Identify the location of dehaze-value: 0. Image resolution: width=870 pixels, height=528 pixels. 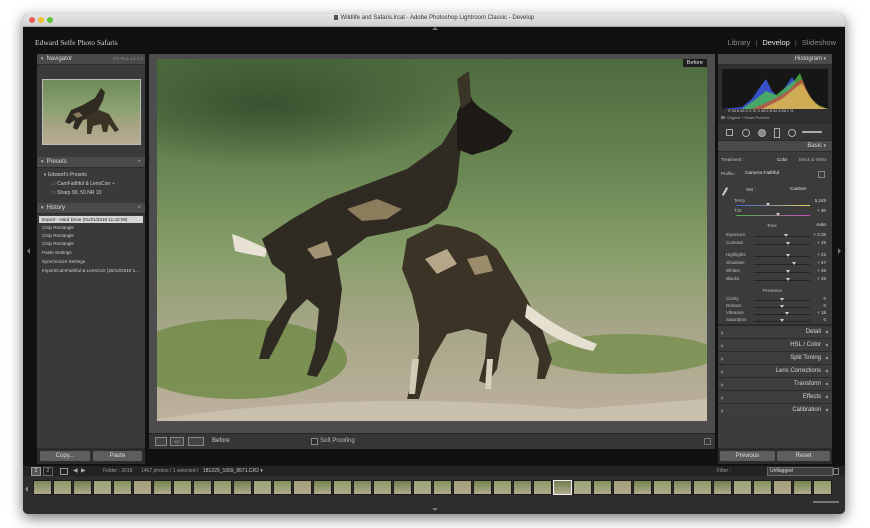
(824, 305).